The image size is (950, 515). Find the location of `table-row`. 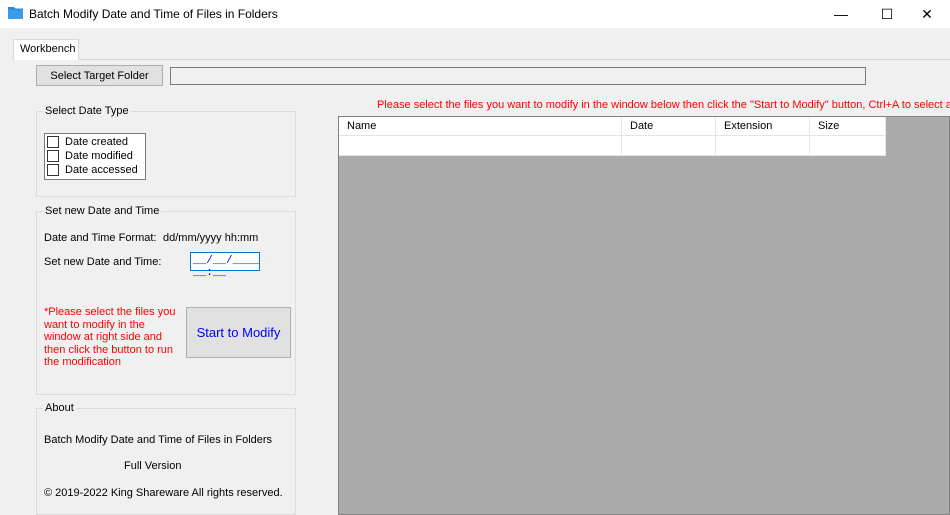

table-row is located at coordinates (612, 146).